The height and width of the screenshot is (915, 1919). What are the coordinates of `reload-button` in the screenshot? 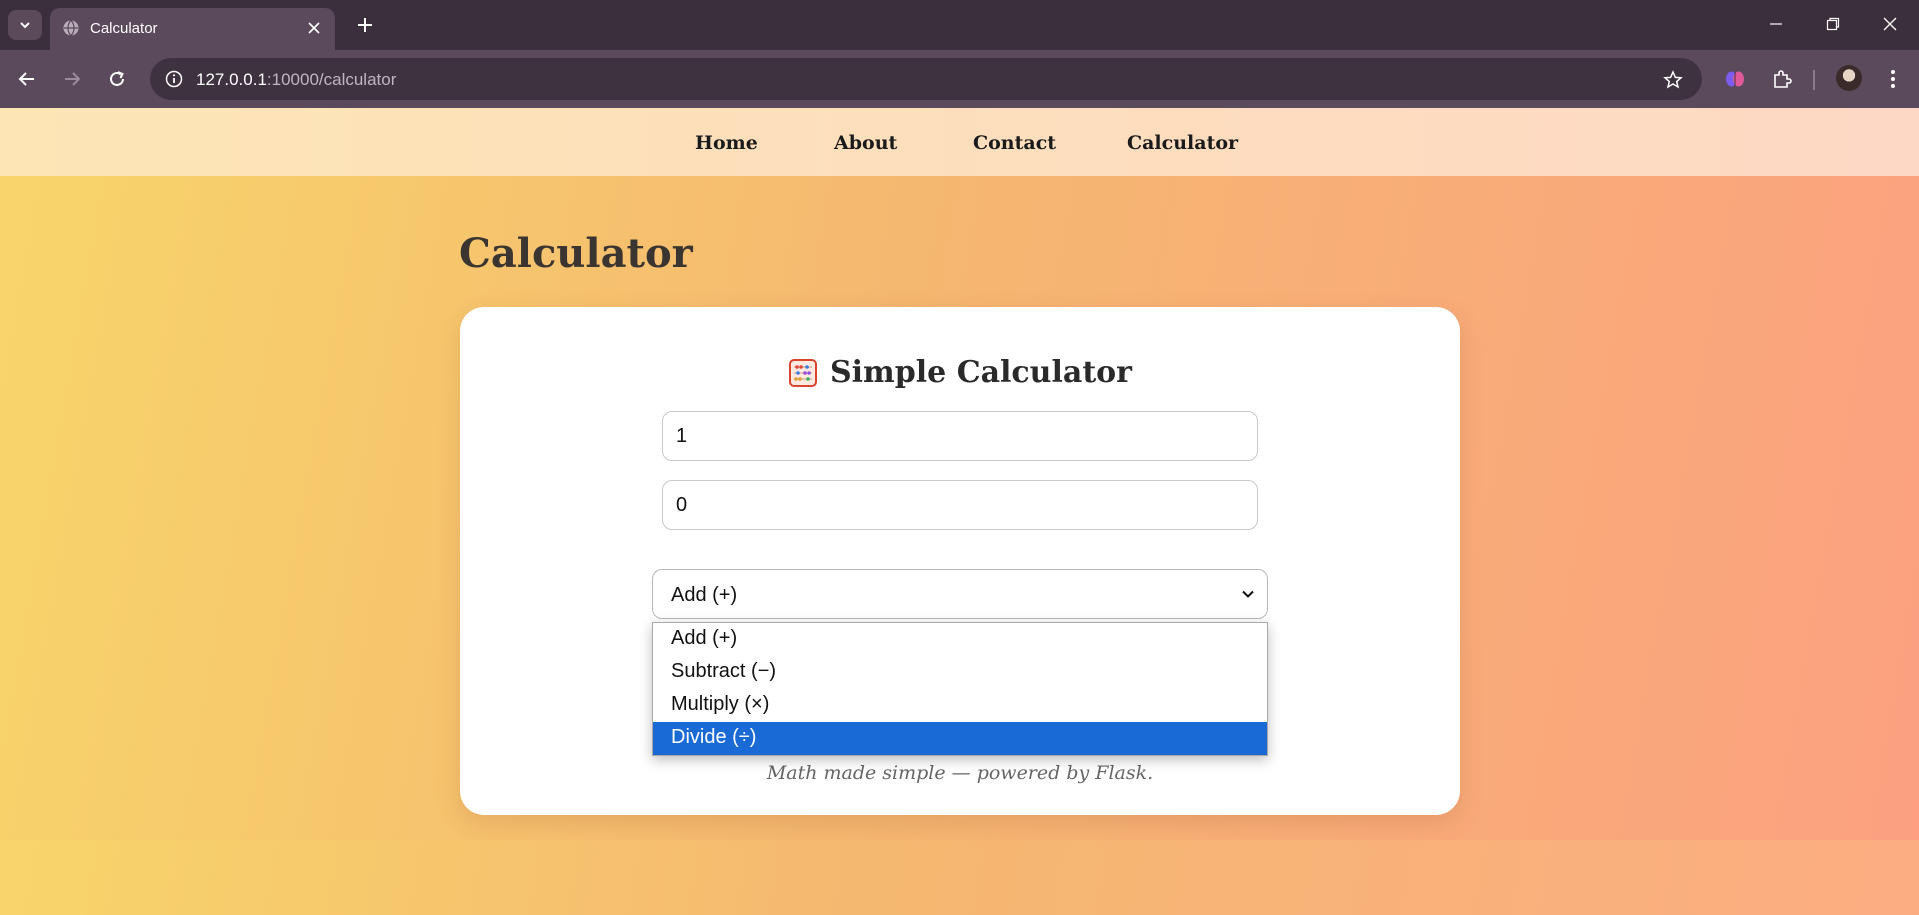 It's located at (117, 79).